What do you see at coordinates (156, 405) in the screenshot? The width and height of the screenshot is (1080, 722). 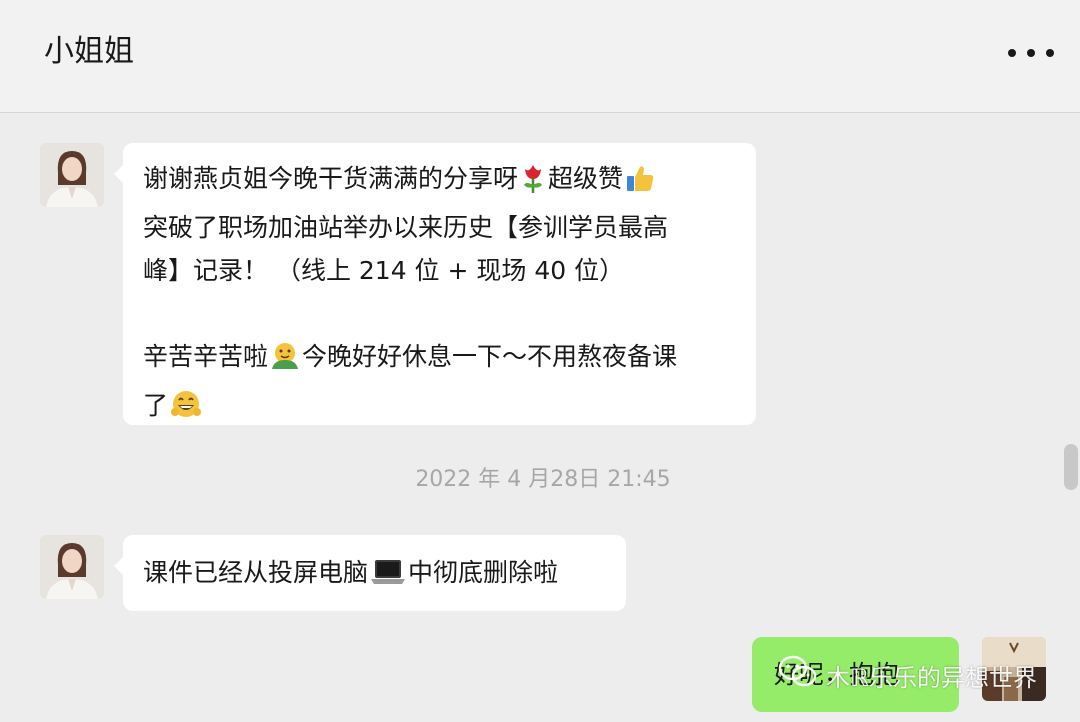 I see `message-text: 了` at bounding box center [156, 405].